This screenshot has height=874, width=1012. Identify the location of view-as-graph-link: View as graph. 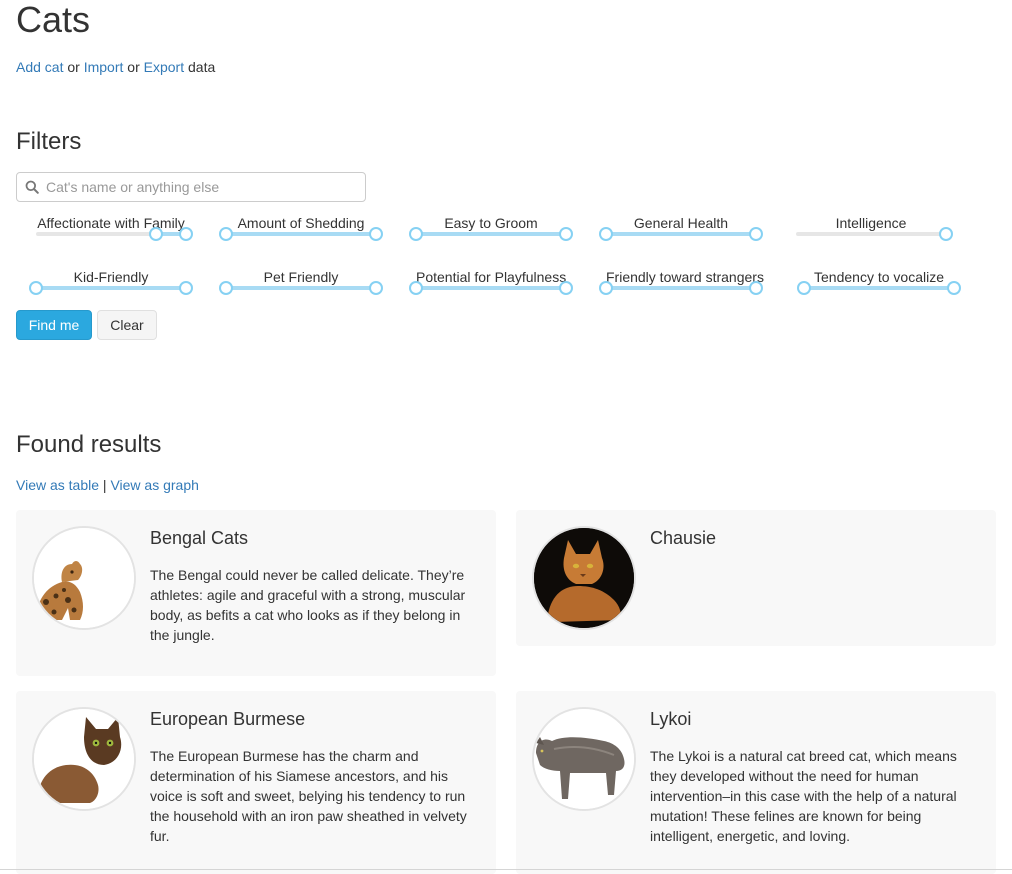
(154, 485).